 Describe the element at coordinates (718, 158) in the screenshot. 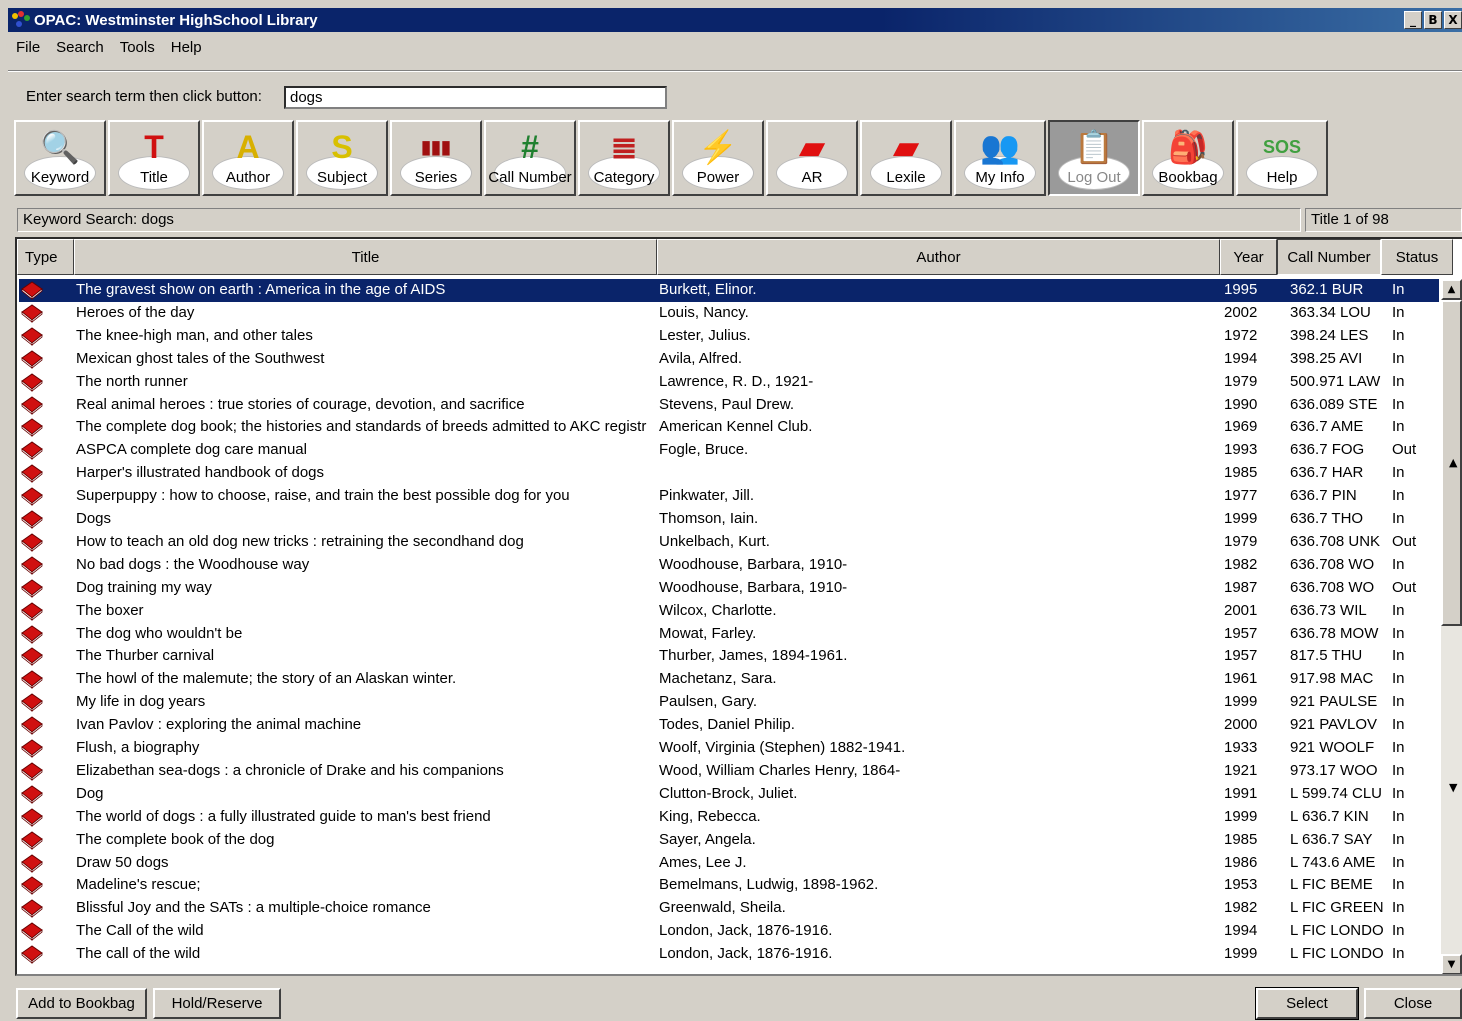

I see `toolbar-button-power: ⚡ Power` at that location.